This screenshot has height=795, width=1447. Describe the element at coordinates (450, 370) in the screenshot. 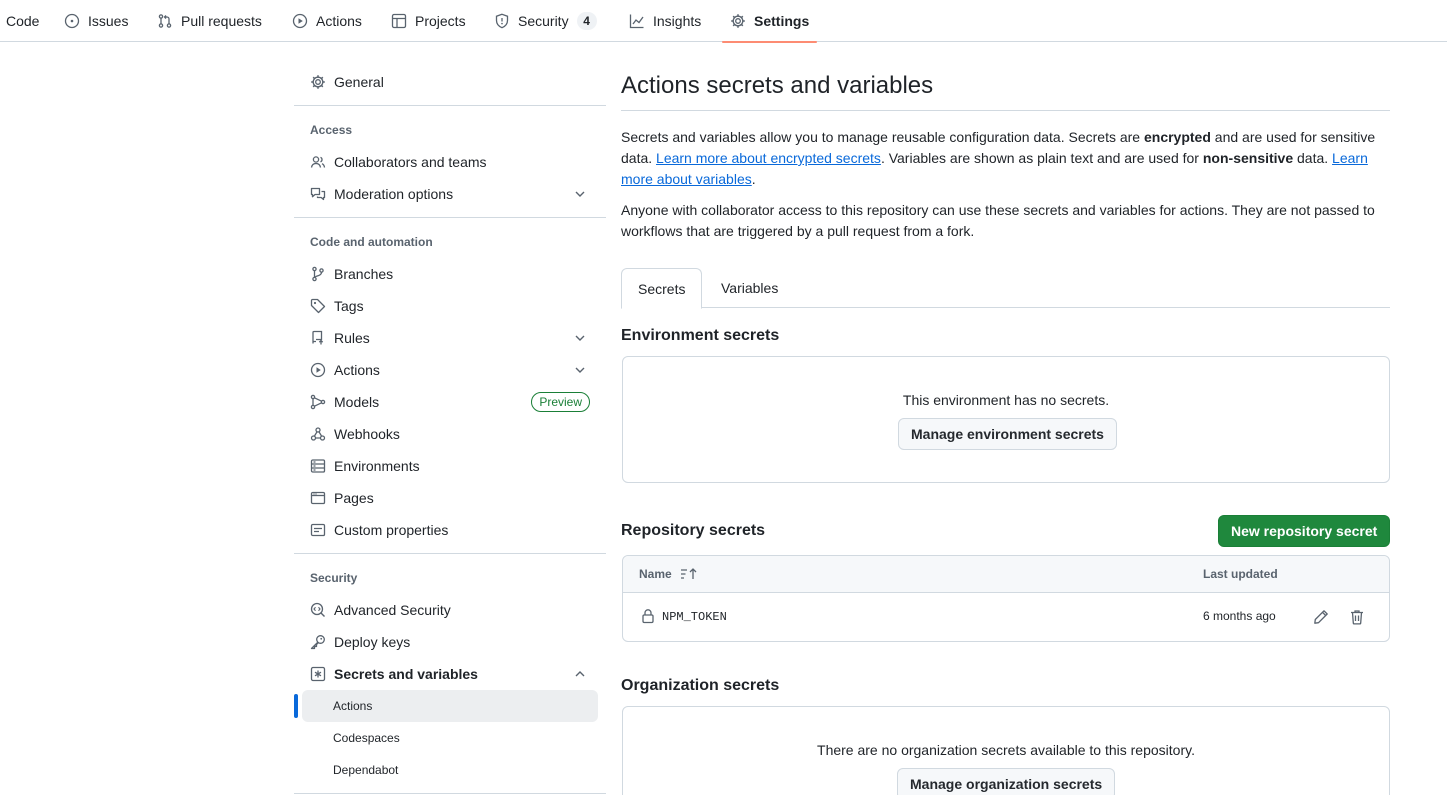

I see `sidebar-item-actions: Actions` at that location.